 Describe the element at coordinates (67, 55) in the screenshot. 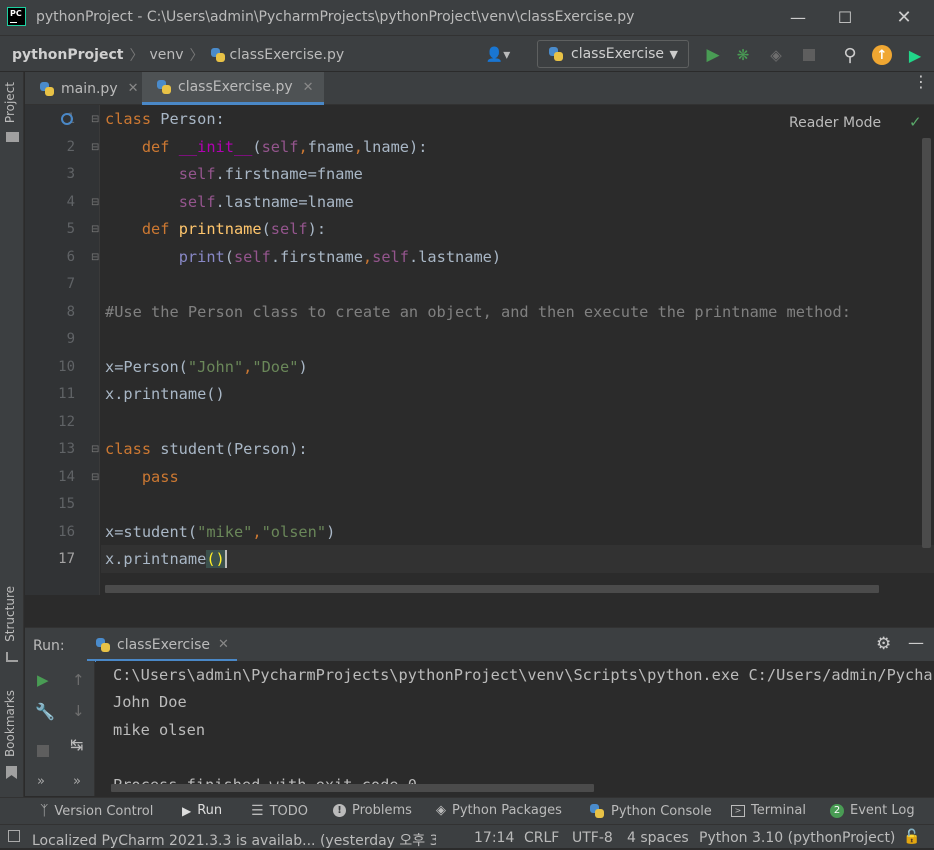

I see `breadcrumb-project: pythonProject` at that location.